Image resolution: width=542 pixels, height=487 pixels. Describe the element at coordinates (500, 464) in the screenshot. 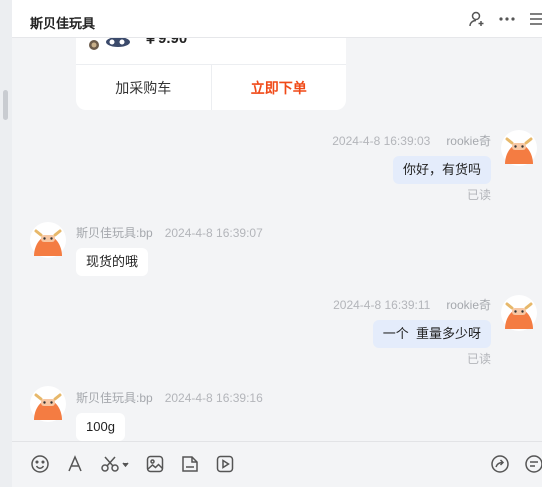

I see `share-icon` at that location.